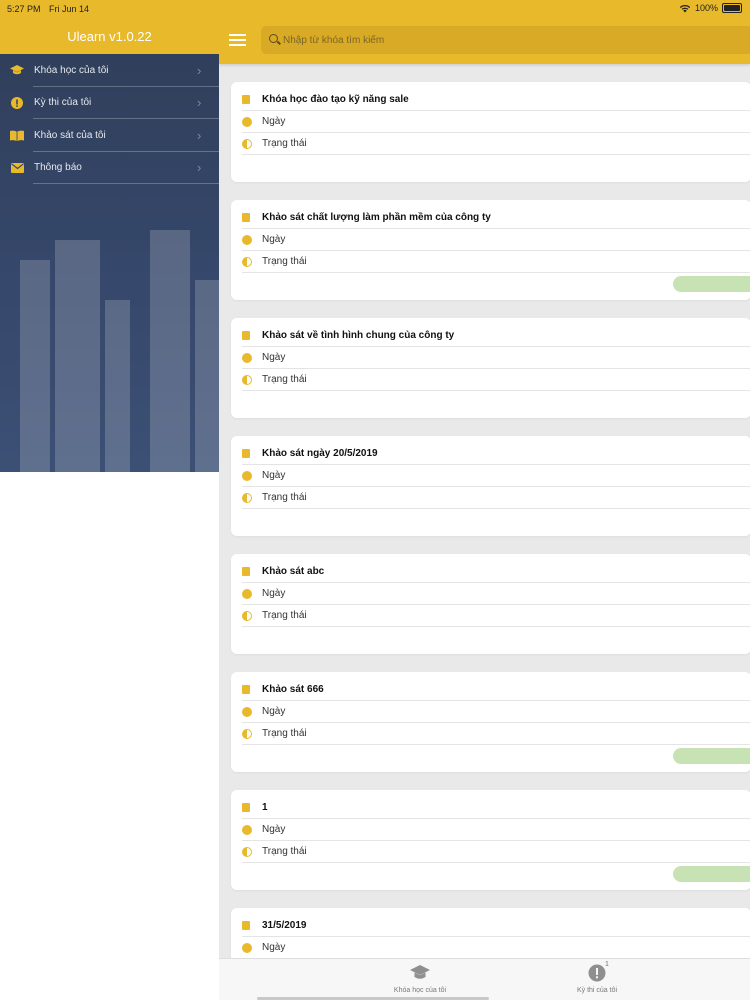  I want to click on wifi-icon, so click(685, 8).